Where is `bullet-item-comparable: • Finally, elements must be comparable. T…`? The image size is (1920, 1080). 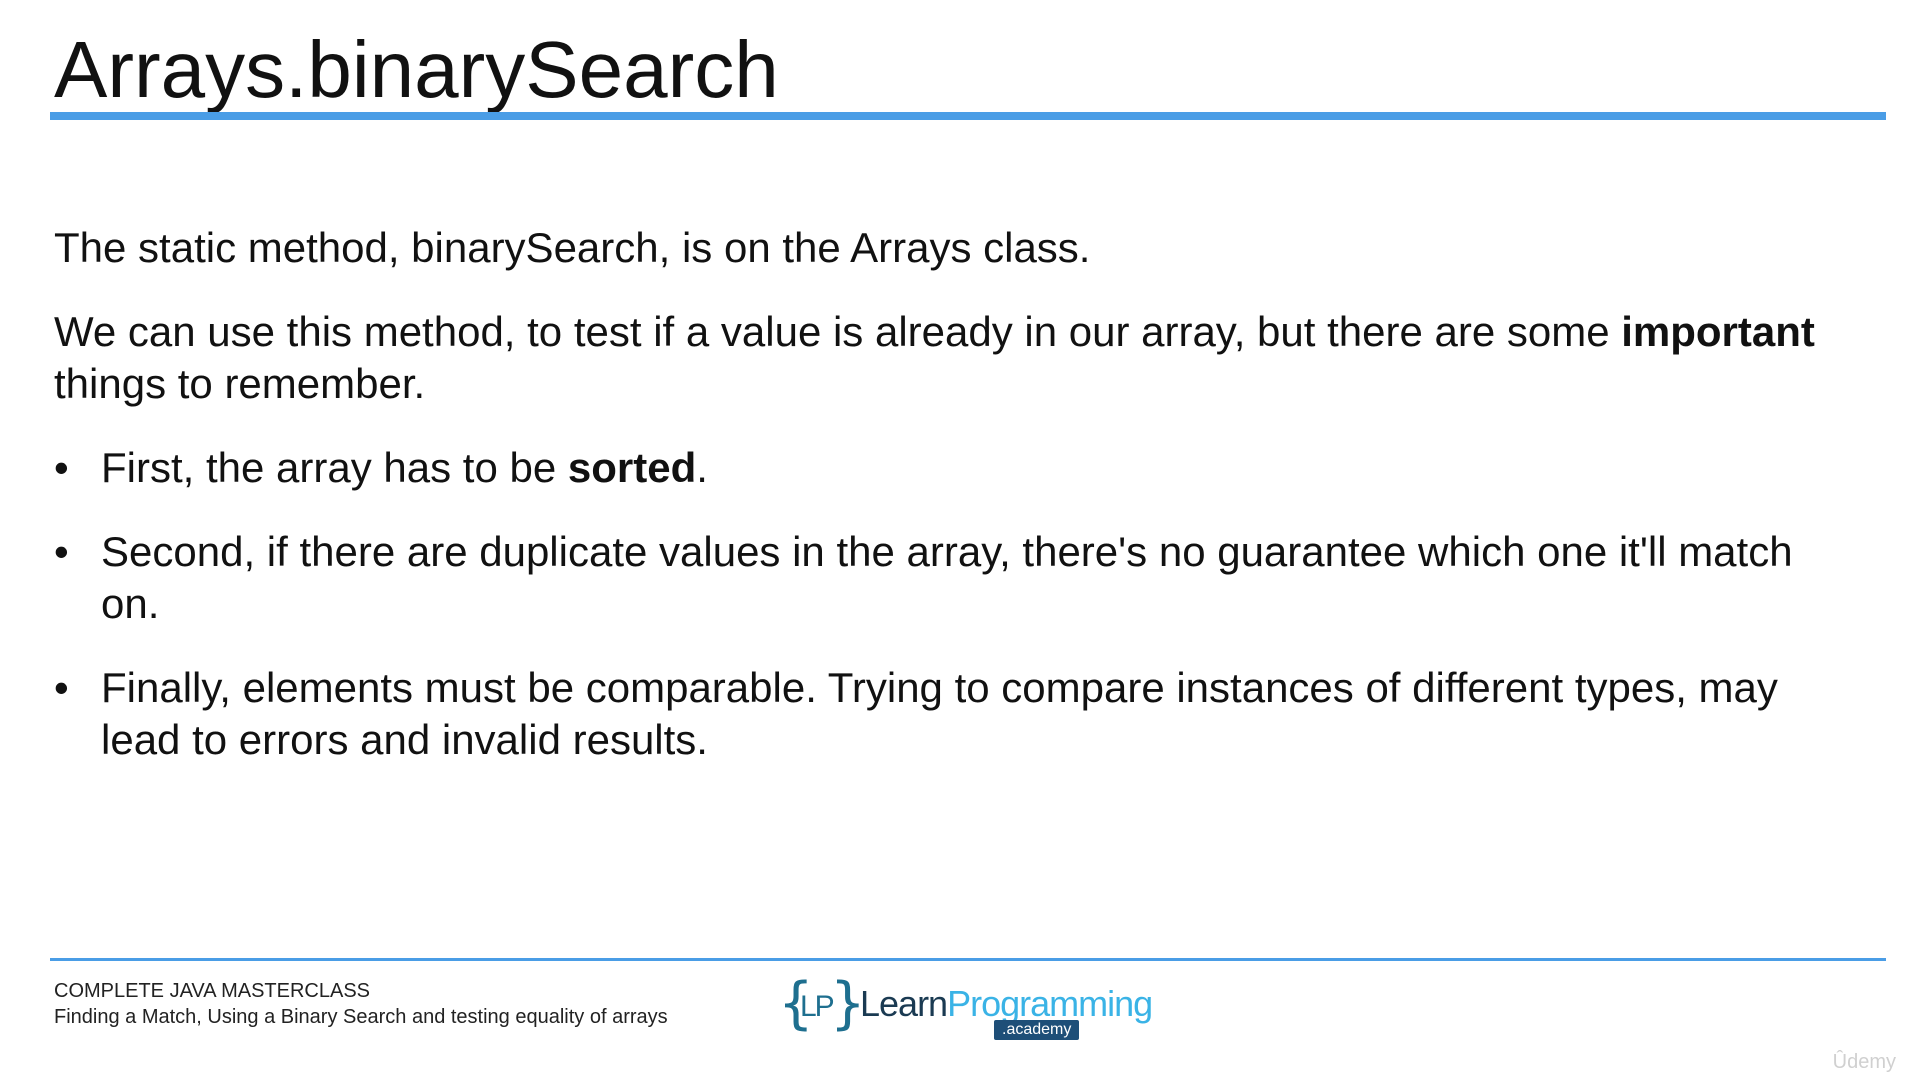
bullet-item-comparable: • Finally, elements must be comparable. T… is located at coordinates (954, 714).